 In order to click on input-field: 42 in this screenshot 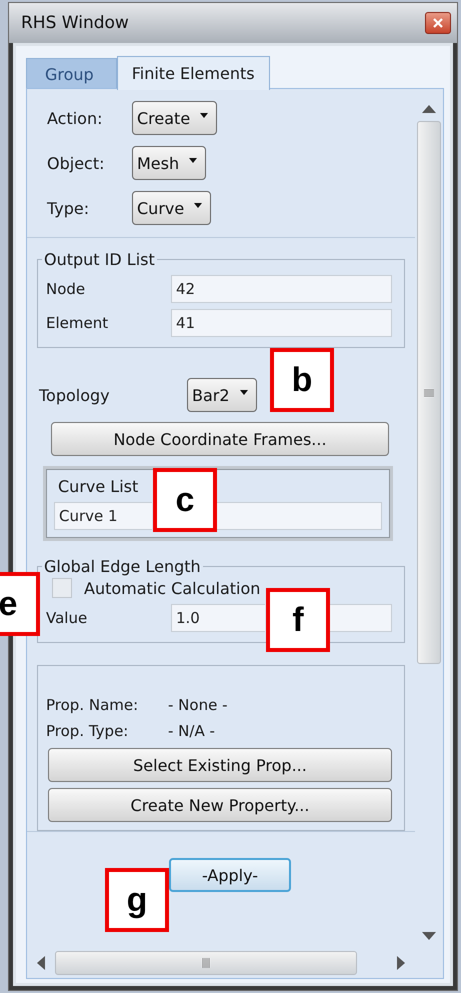, I will do `click(281, 289)`.